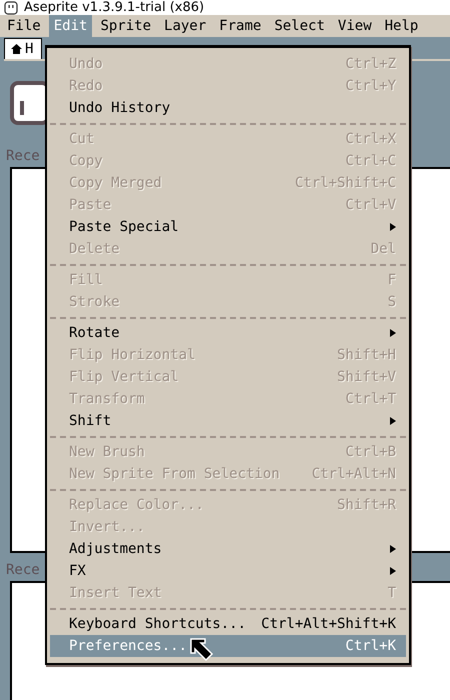  Describe the element at coordinates (16, 49) in the screenshot. I see `home-icon` at that location.